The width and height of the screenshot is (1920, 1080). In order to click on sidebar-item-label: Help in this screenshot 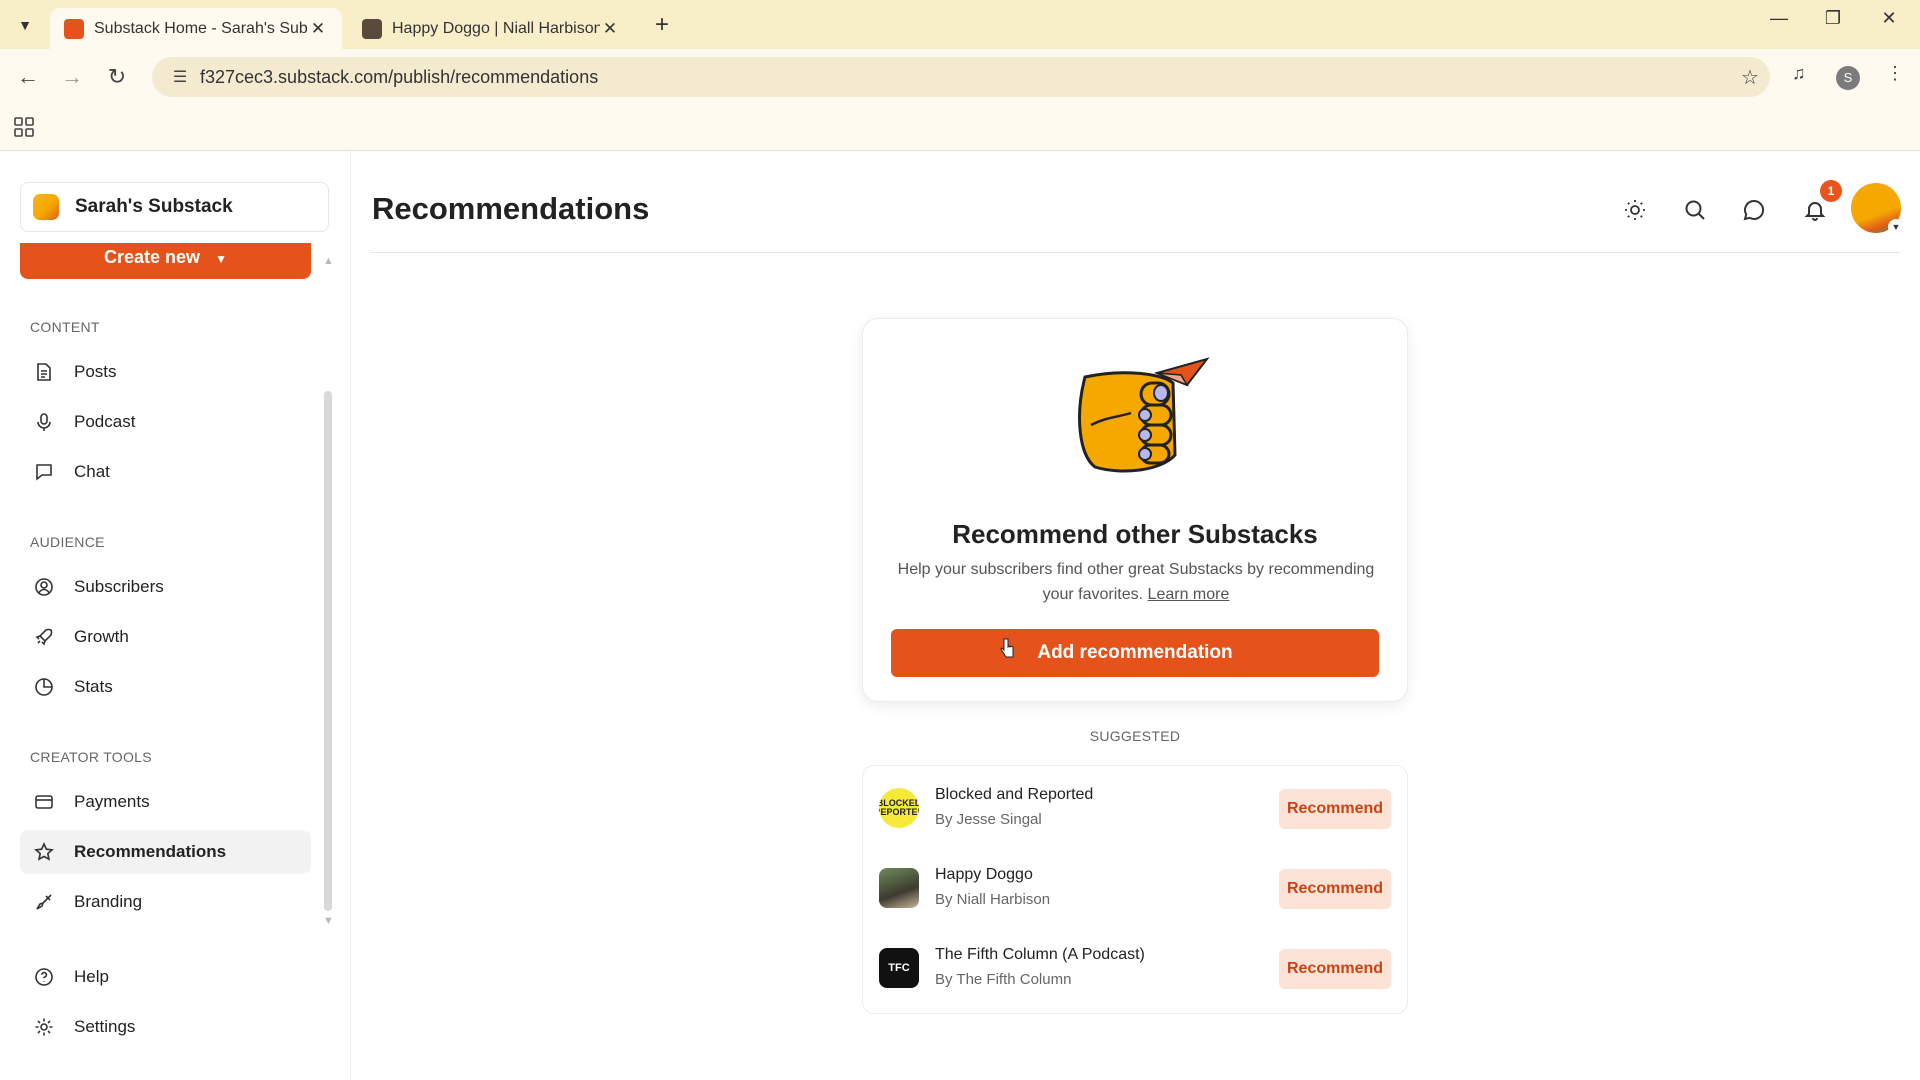, I will do `click(91, 976)`.